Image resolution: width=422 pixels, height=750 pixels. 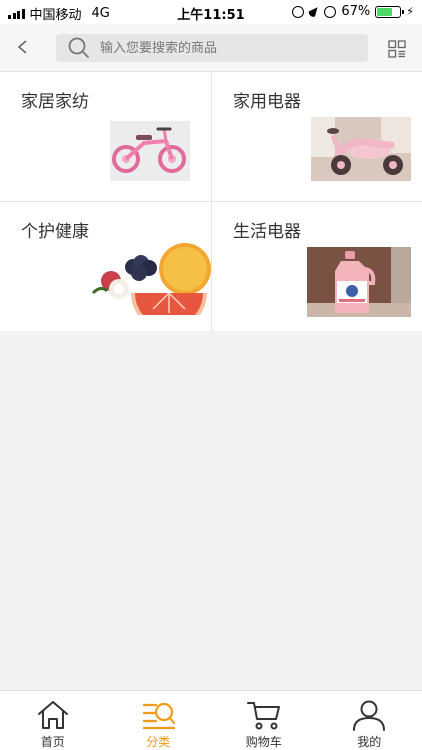 I want to click on tab-cart: 购物车, so click(x=264, y=720).